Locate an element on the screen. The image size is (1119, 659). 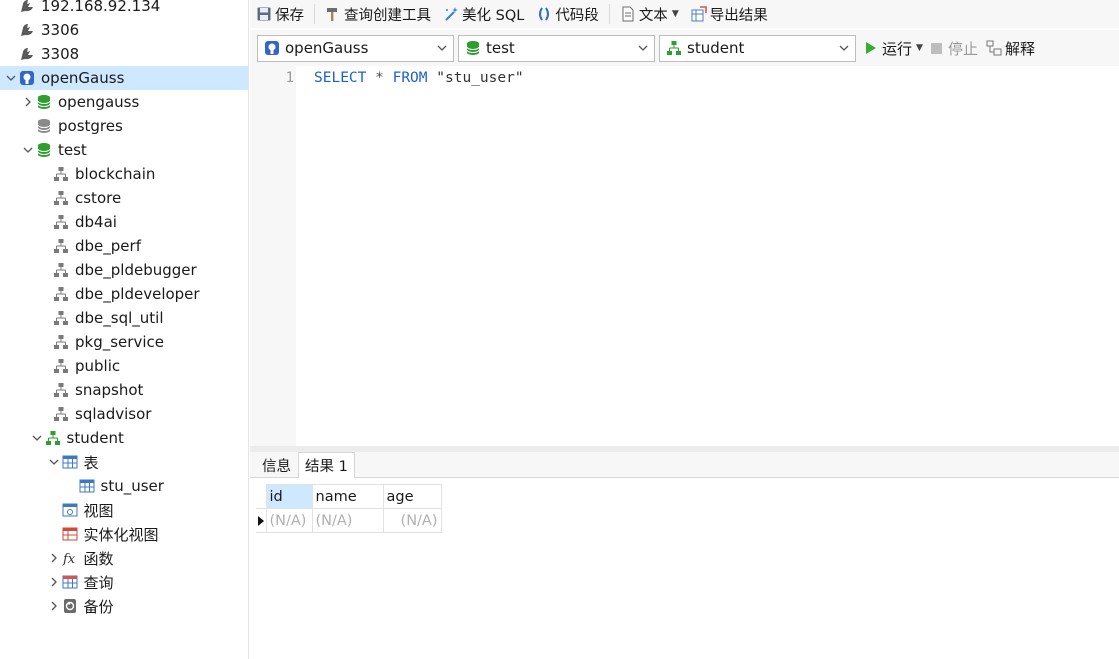
tree-item-label: openGauss is located at coordinates (83, 78).